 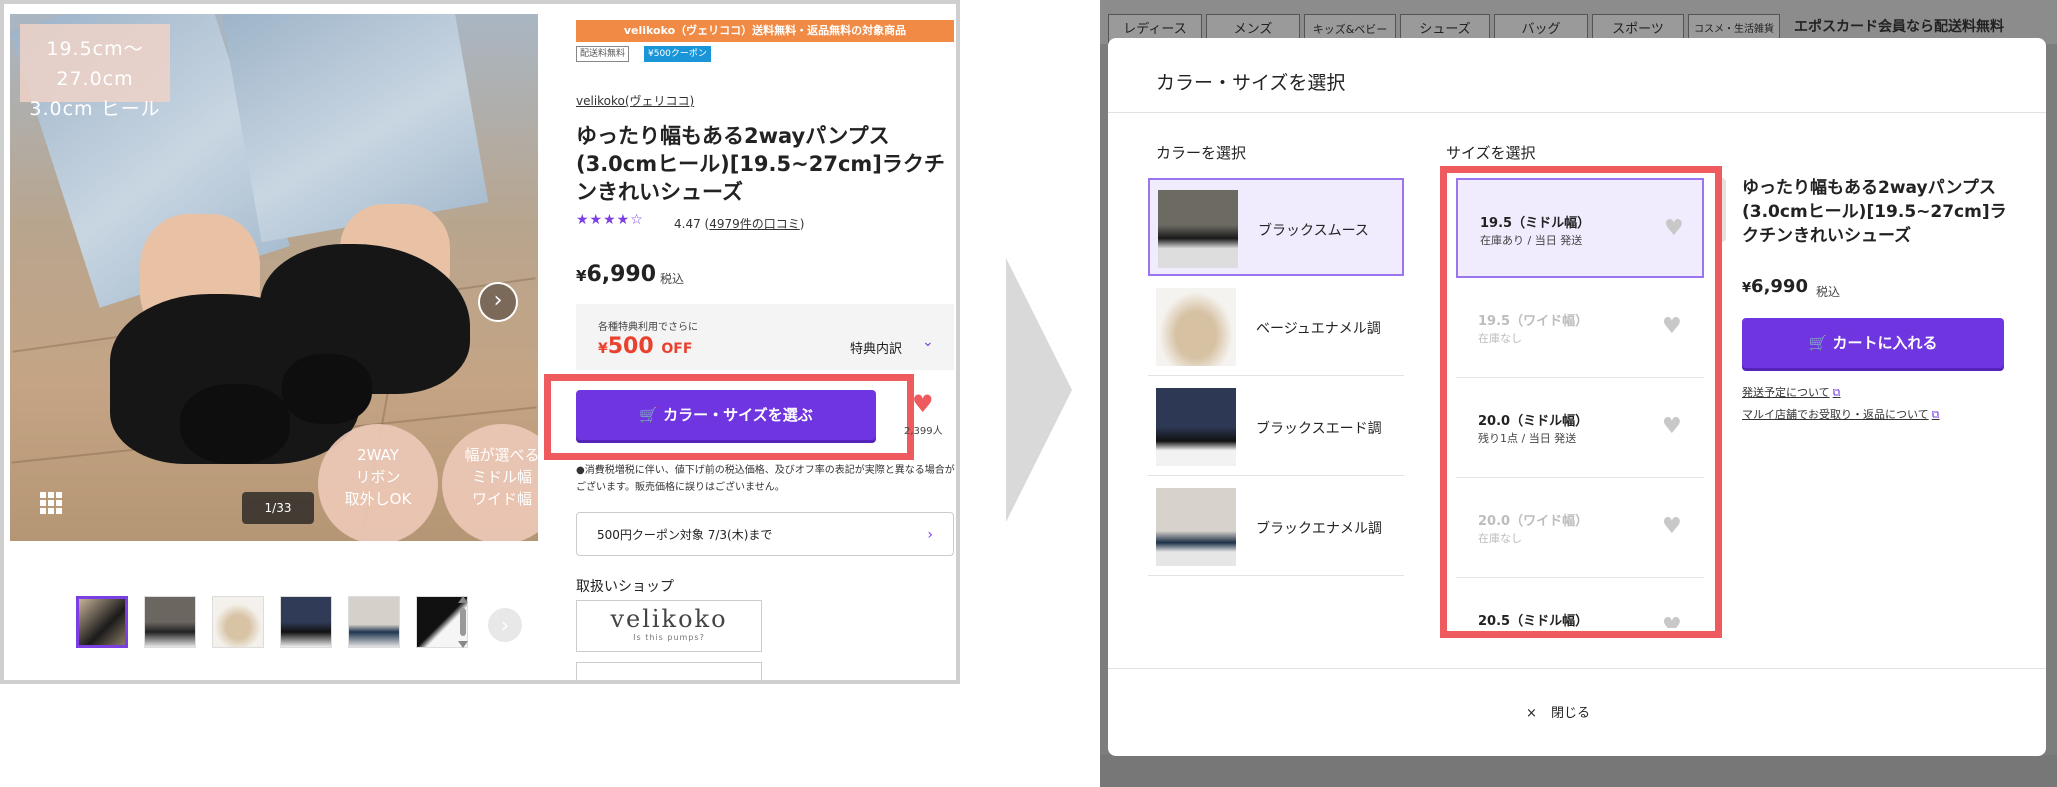 What do you see at coordinates (501, 499) in the screenshot?
I see `badge-line: ワイド幅` at bounding box center [501, 499].